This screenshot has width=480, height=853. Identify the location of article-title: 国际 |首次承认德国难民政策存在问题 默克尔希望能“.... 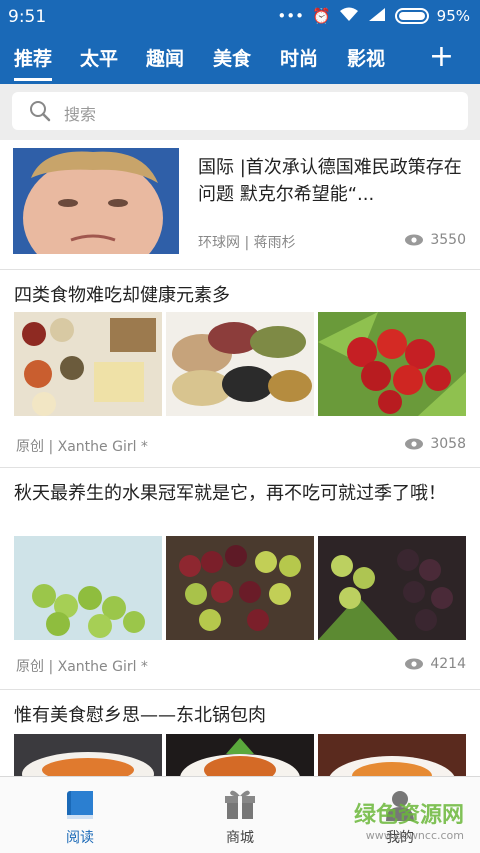
(332, 181).